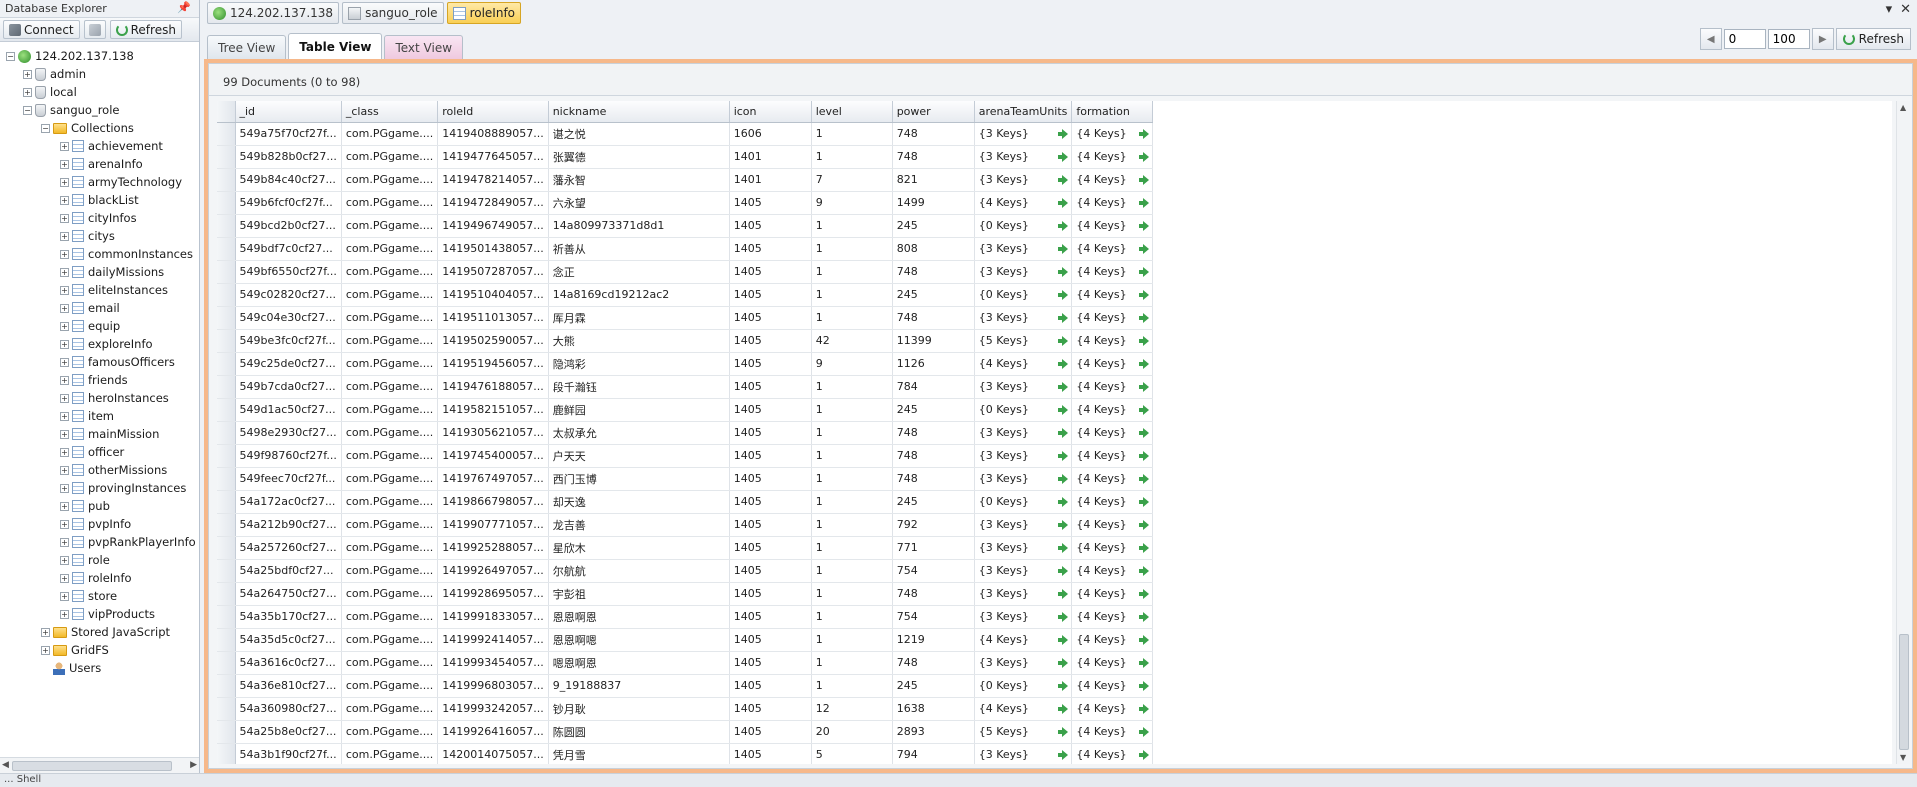 The height and width of the screenshot is (787, 1917). Describe the element at coordinates (933, 709) in the screenshot. I see `table-cell-power: 1638` at that location.